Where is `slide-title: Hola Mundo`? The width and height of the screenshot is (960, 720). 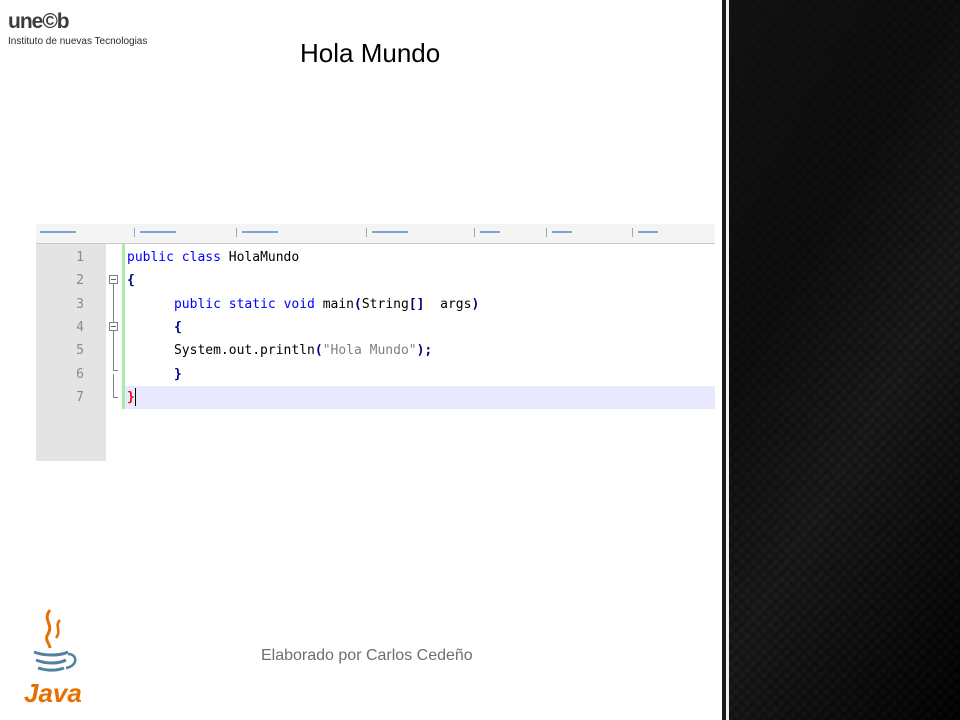 slide-title: Hola Mundo is located at coordinates (370, 53).